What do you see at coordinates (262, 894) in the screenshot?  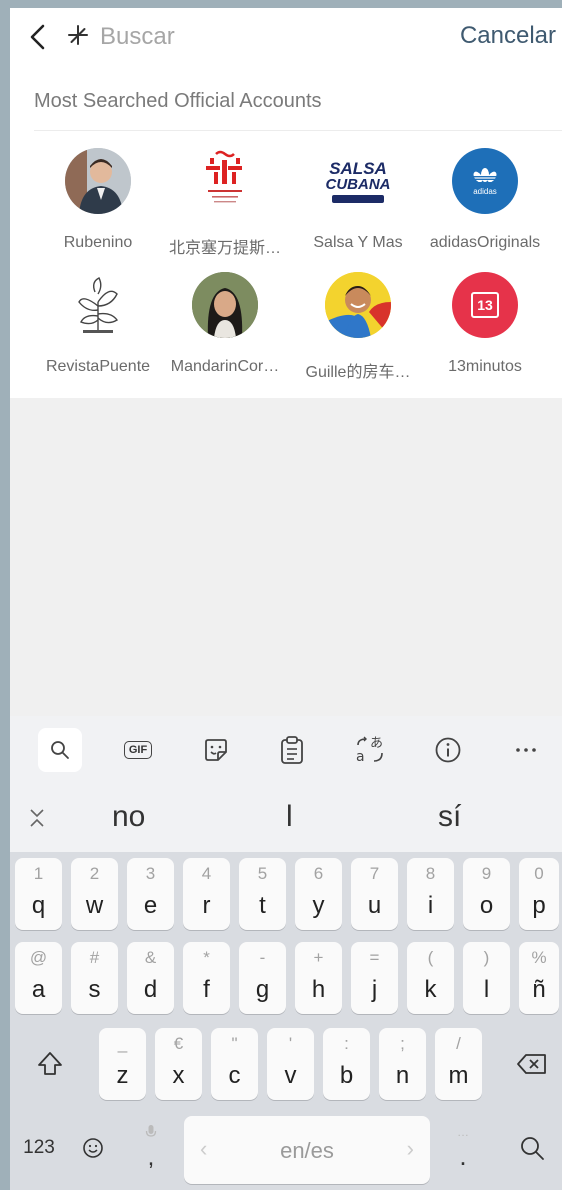 I see `key-t: 5t` at bounding box center [262, 894].